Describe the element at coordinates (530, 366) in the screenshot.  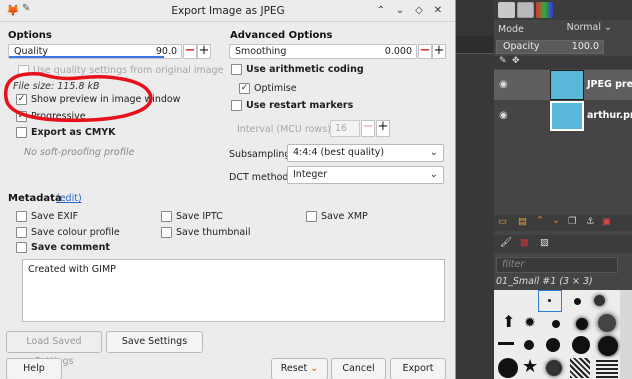
I see `star-brush: ★` at that location.